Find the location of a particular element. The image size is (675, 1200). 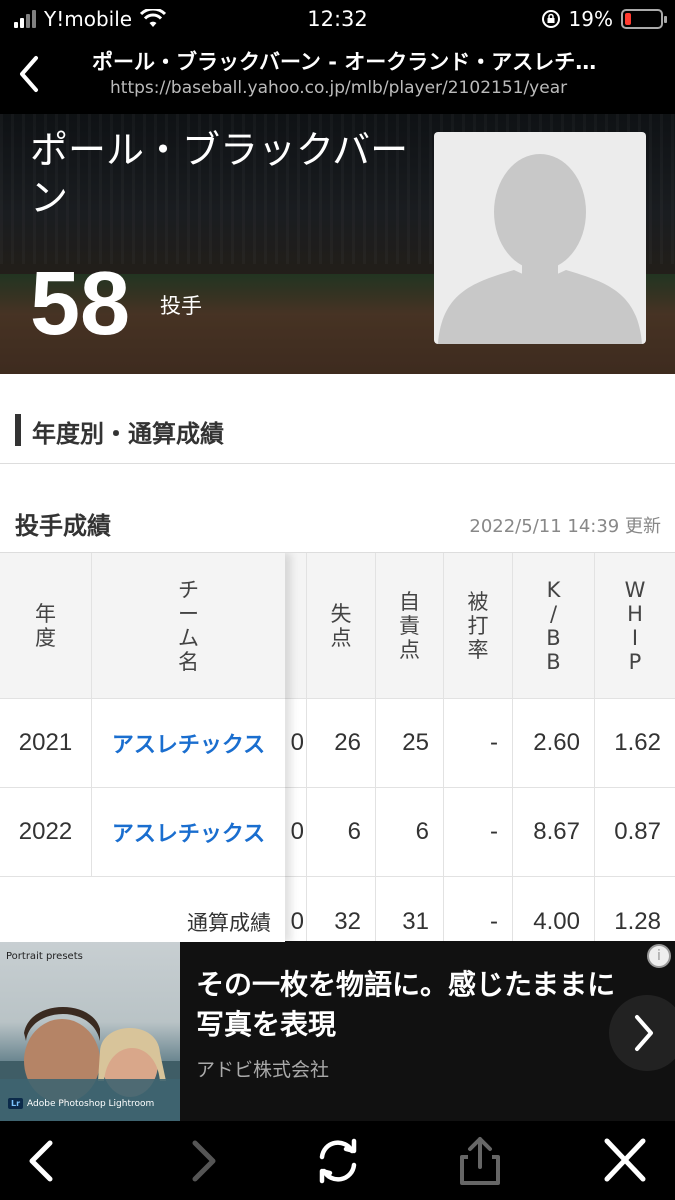

portrait-photo-image is located at coordinates (90, 1063).